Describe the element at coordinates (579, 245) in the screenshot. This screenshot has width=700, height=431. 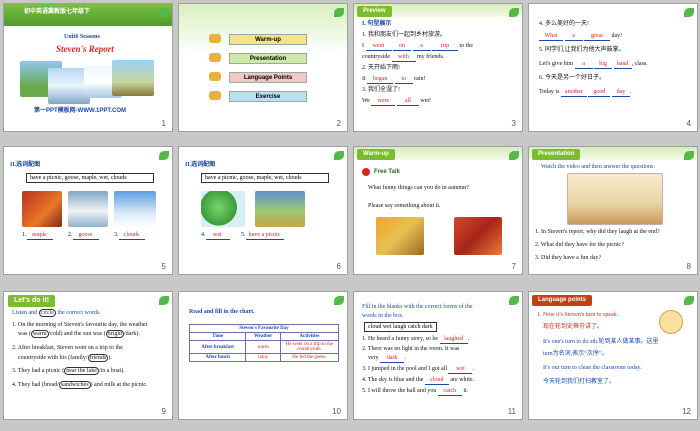
I see `question-2: 2. What did they have for the picnic?` at that location.